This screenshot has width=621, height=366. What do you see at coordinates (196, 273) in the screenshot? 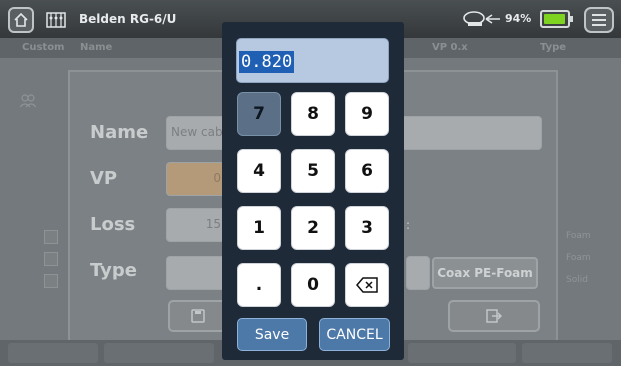
I see `type-field` at bounding box center [196, 273].